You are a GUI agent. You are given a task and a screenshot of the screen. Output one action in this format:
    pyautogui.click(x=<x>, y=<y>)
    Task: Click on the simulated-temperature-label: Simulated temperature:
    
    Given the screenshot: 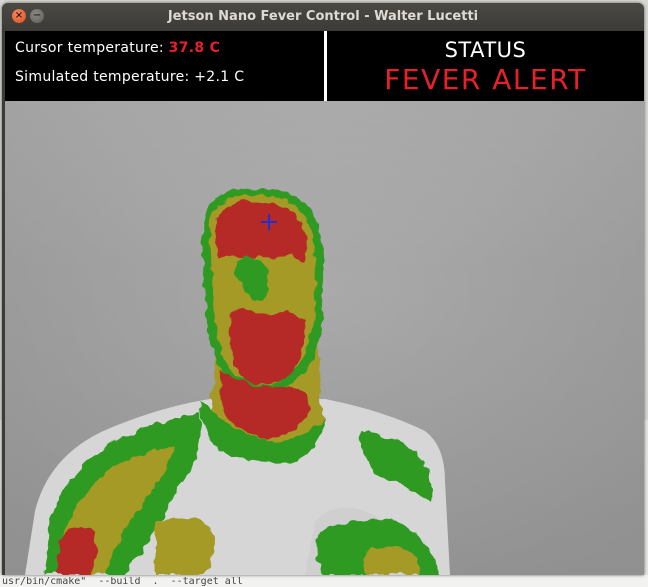 What is the action you would take?
    pyautogui.click(x=102, y=77)
    